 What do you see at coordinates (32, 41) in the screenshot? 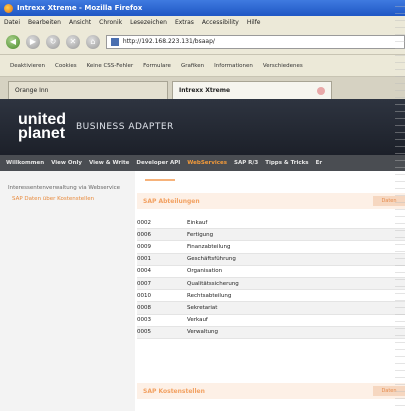
I see `forward-button: ▶` at bounding box center [32, 41].